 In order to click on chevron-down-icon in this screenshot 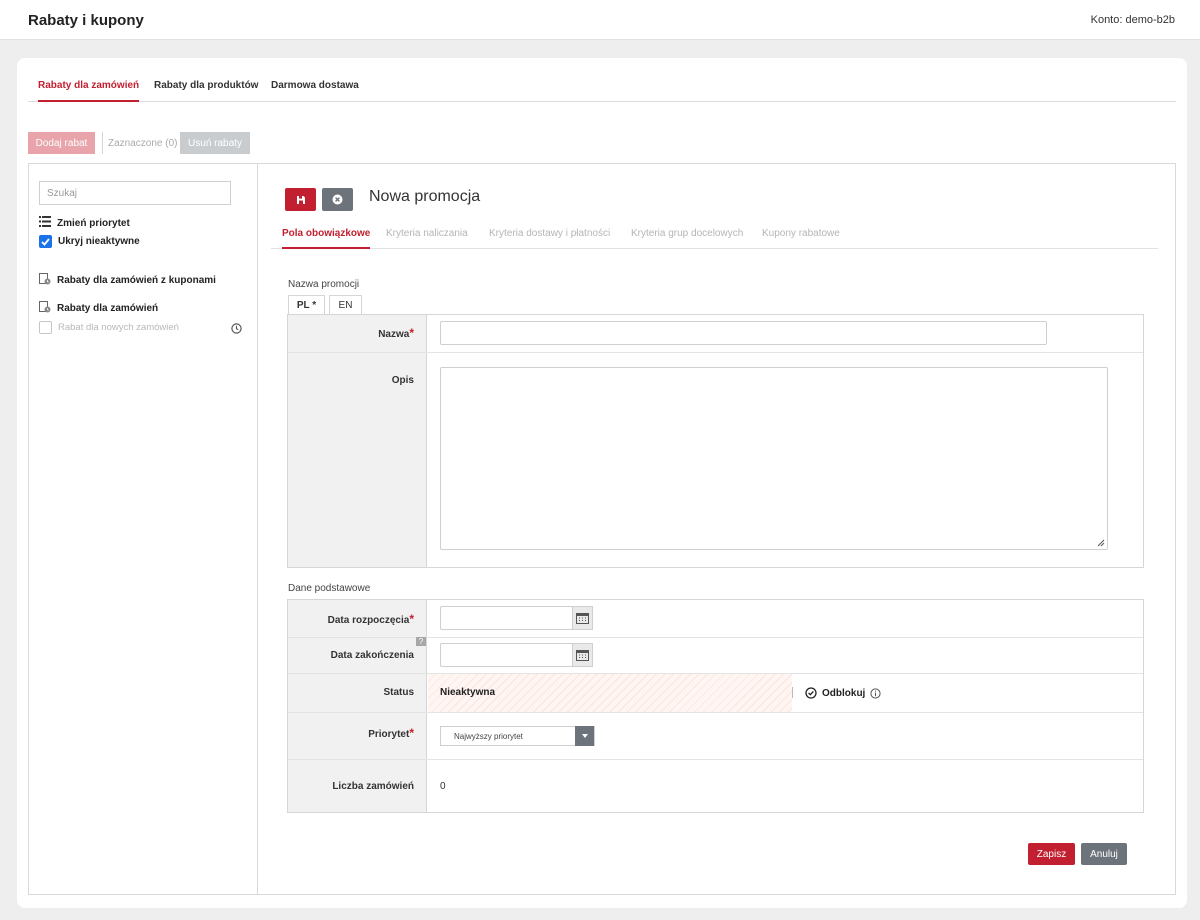, I will do `click(584, 736)`.